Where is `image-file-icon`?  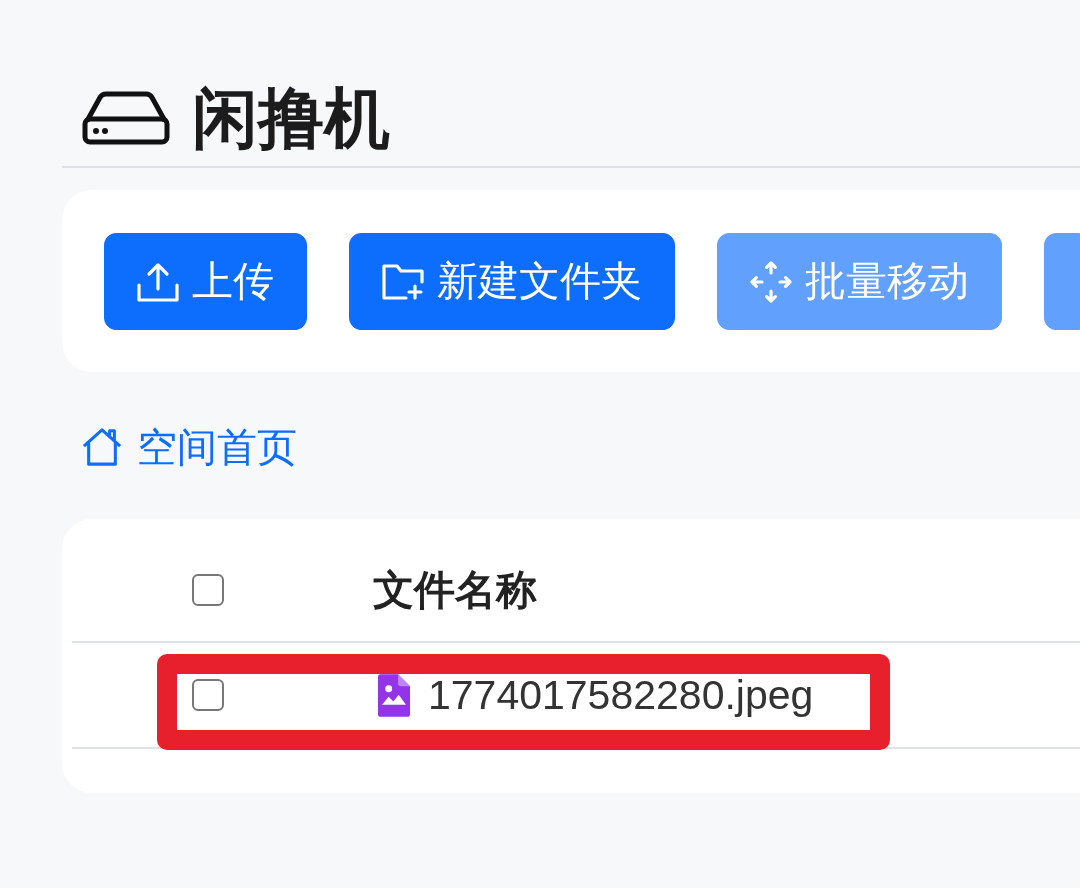
image-file-icon is located at coordinates (394, 695).